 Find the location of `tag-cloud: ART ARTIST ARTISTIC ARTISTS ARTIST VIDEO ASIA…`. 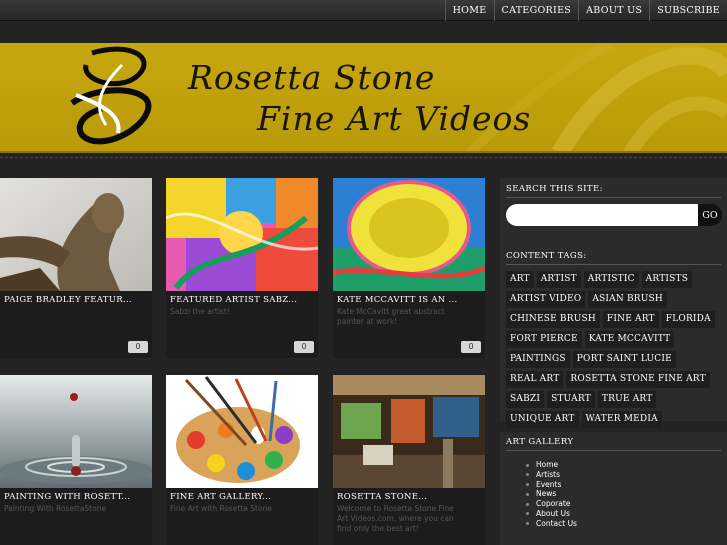

tag-cloud: ART ARTIST ARTISTIC ARTISTS ARTIST VIDEO ASIA… is located at coordinates (615, 351).